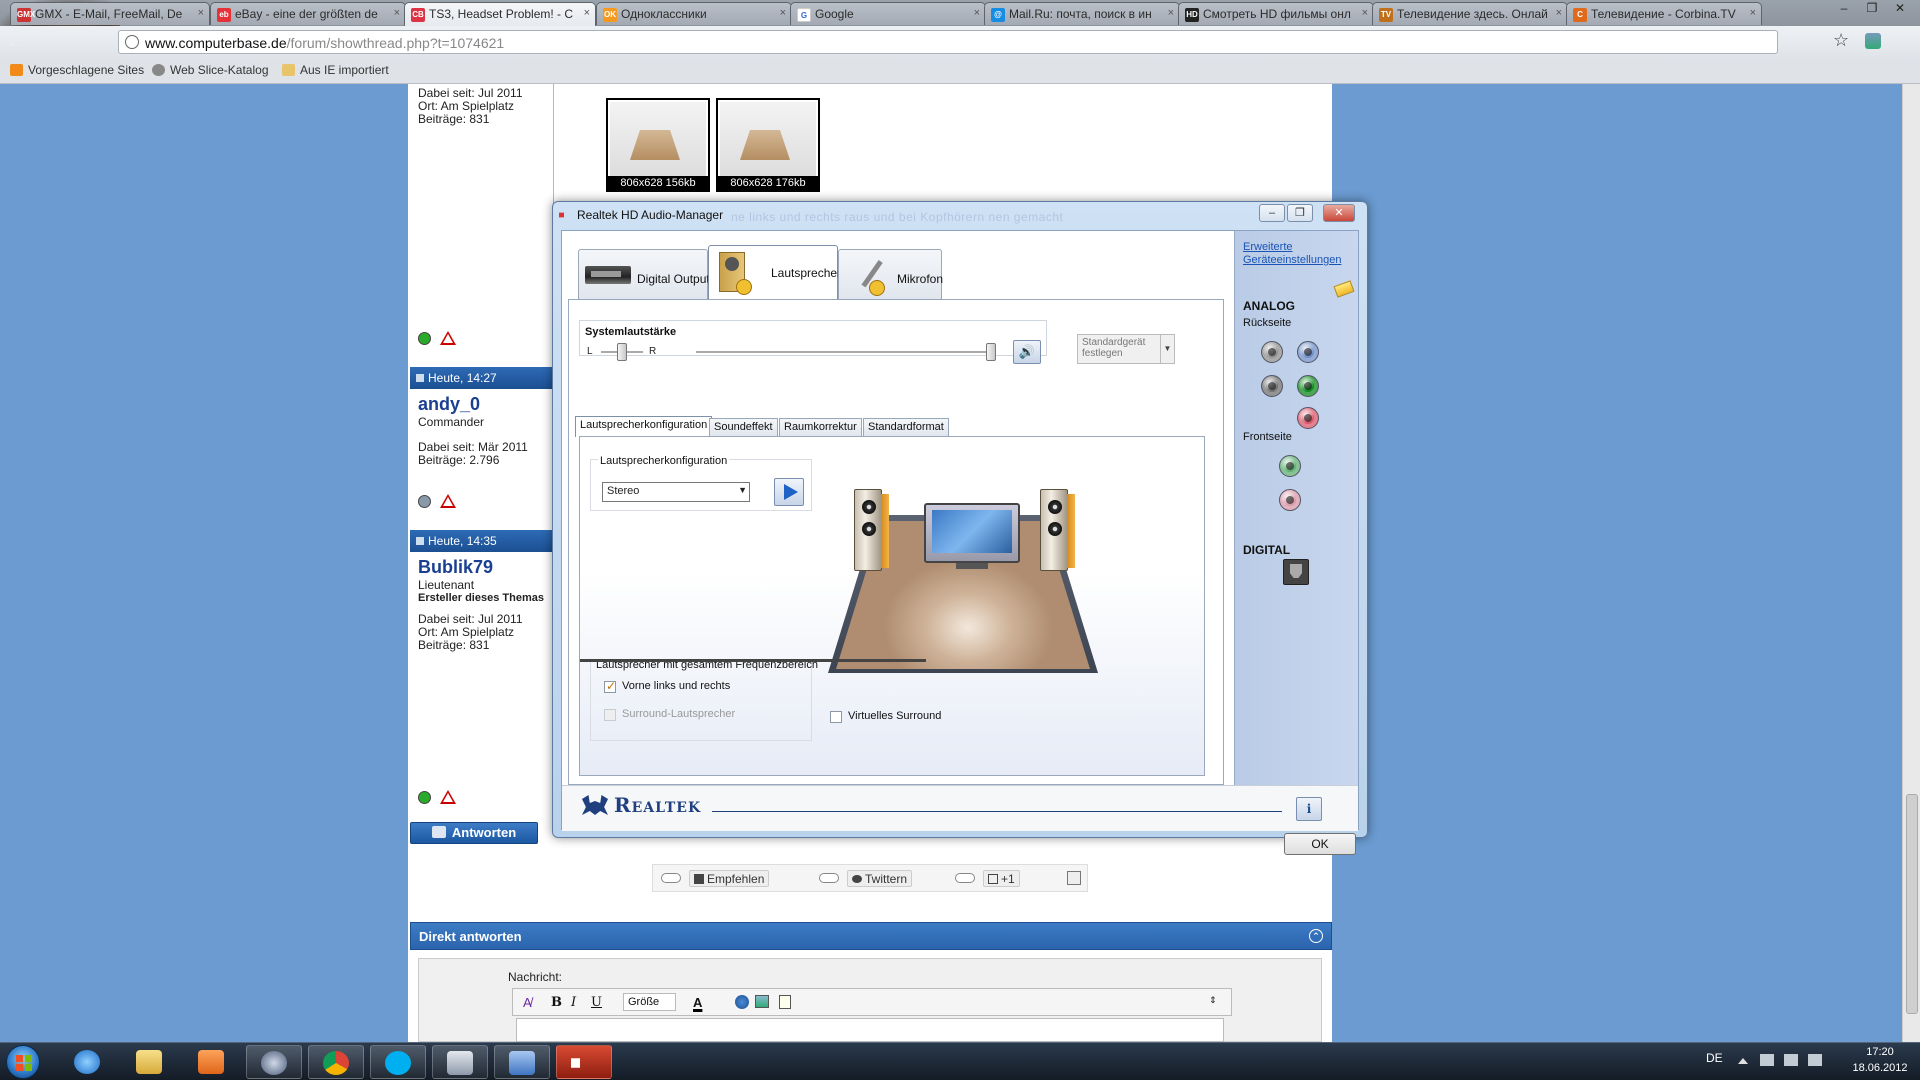 This screenshot has width=1920, height=1080. Describe the element at coordinates (1911, 563) in the screenshot. I see `page-scrollbar` at that location.